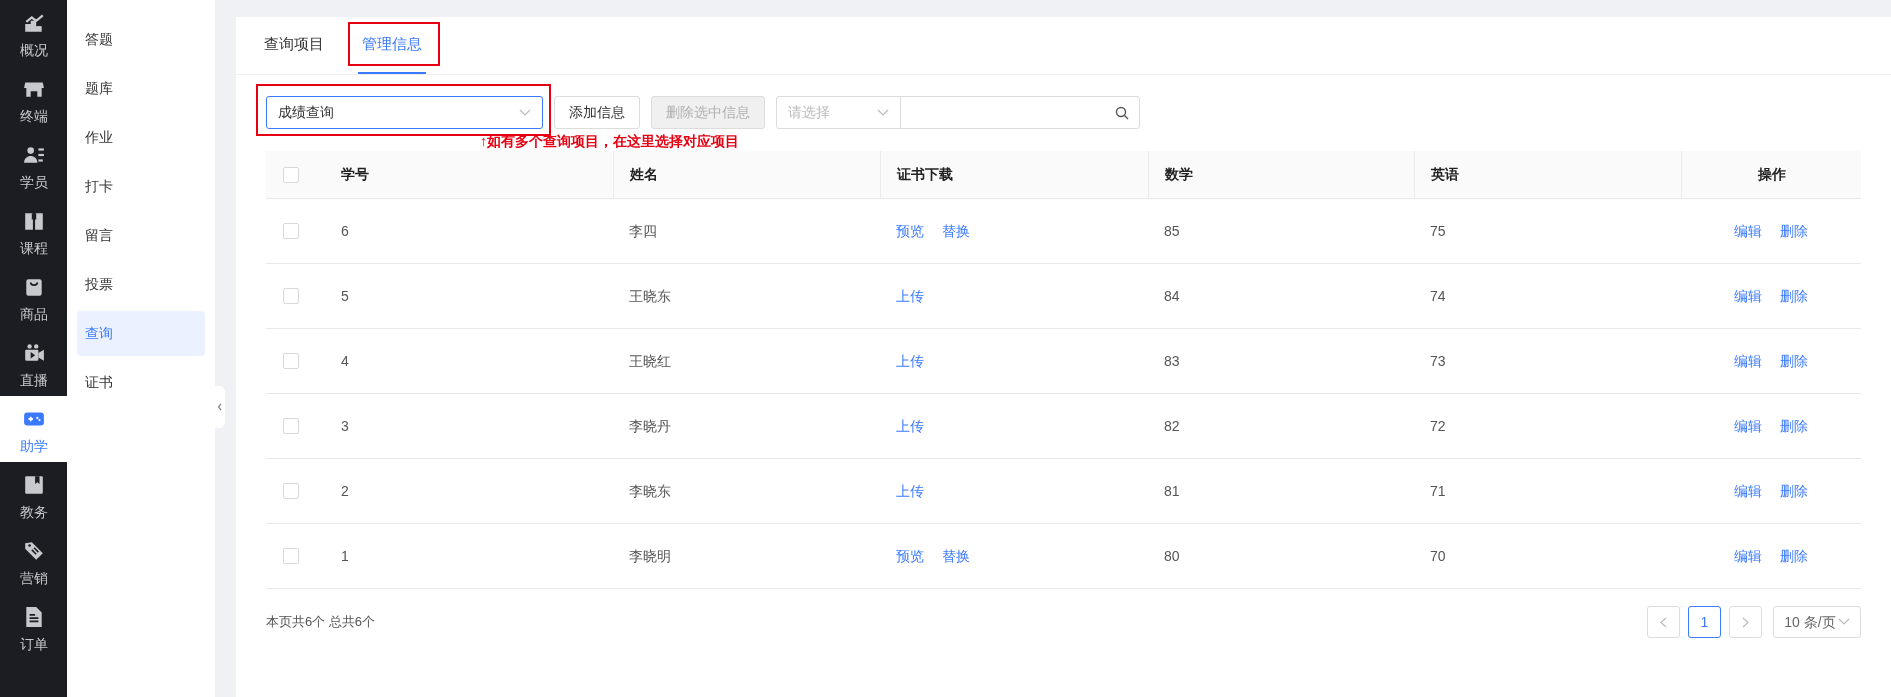 This screenshot has height=697, width=1891. Describe the element at coordinates (33, 221) in the screenshot. I see `book-icon` at that location.